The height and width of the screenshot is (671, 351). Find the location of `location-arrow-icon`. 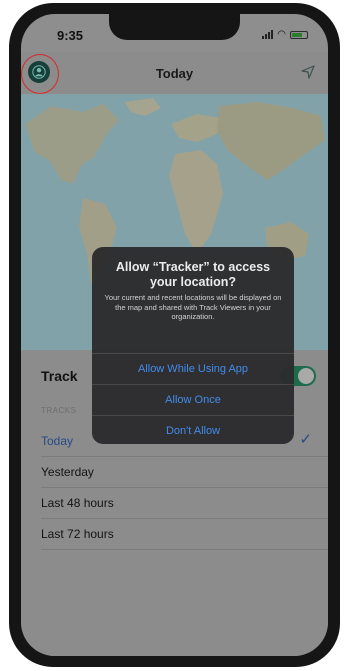

location-arrow-icon is located at coordinates (308, 72).